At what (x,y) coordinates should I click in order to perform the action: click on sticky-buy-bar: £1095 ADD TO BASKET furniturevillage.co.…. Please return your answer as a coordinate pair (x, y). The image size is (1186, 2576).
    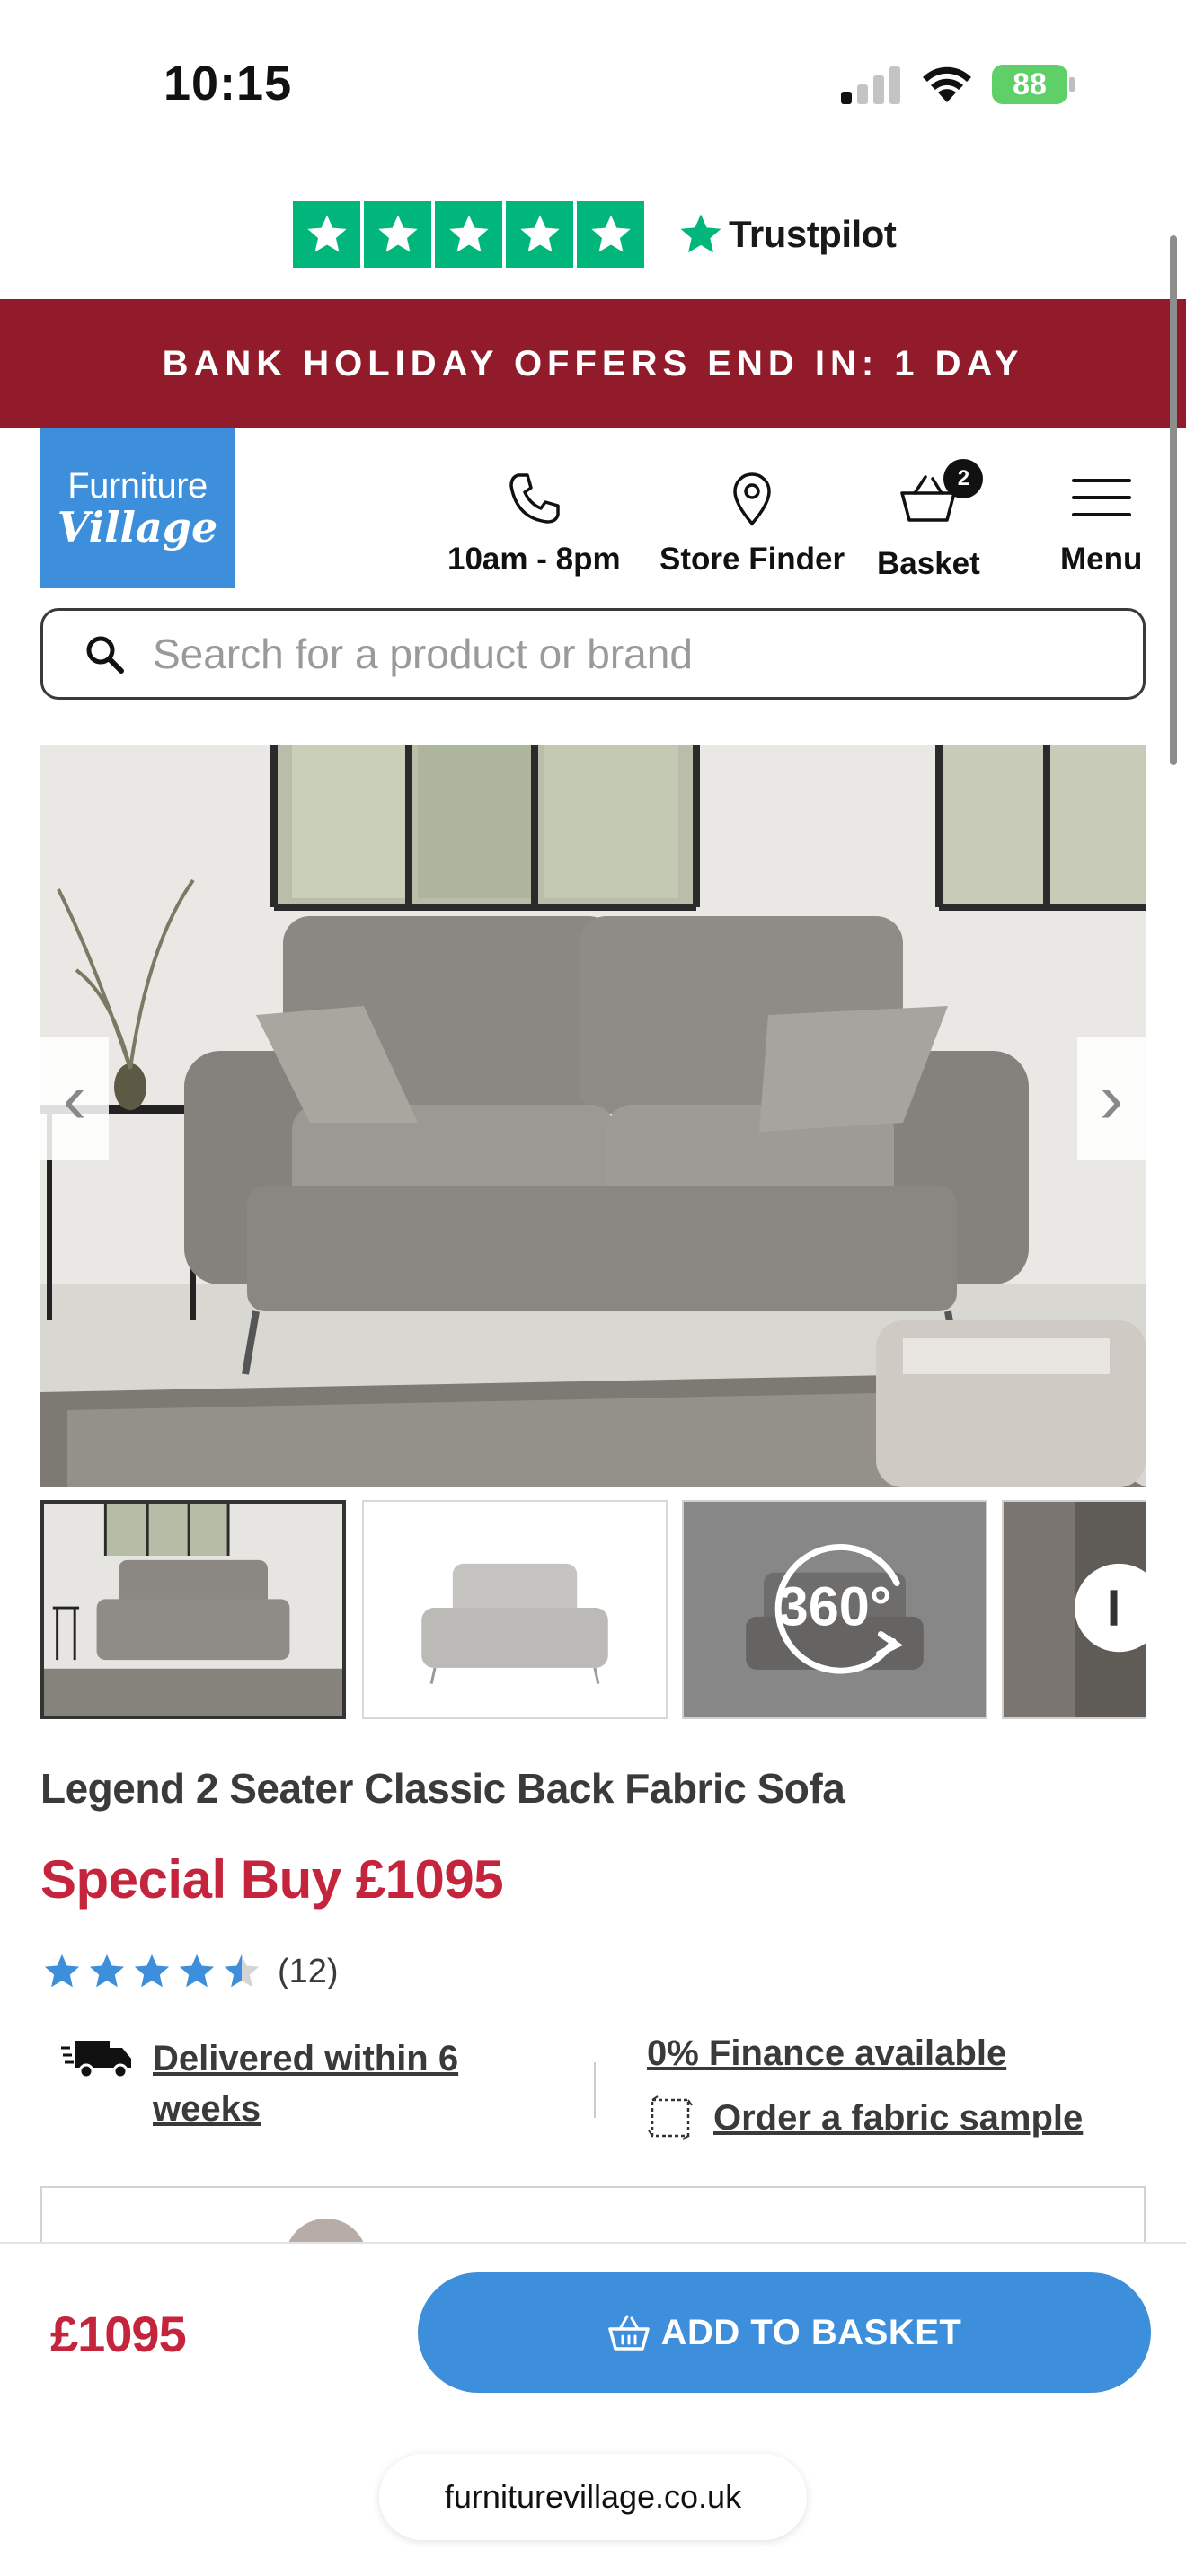
    Looking at the image, I should click on (593, 2409).